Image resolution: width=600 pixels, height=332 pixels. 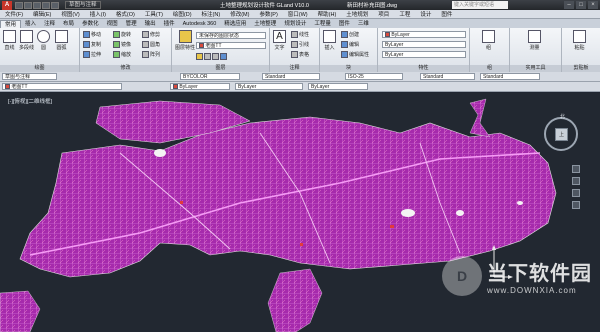 What do you see at coordinates (122, 44) in the screenshot?
I see `mirror-tool: 镜像` at bounding box center [122, 44].